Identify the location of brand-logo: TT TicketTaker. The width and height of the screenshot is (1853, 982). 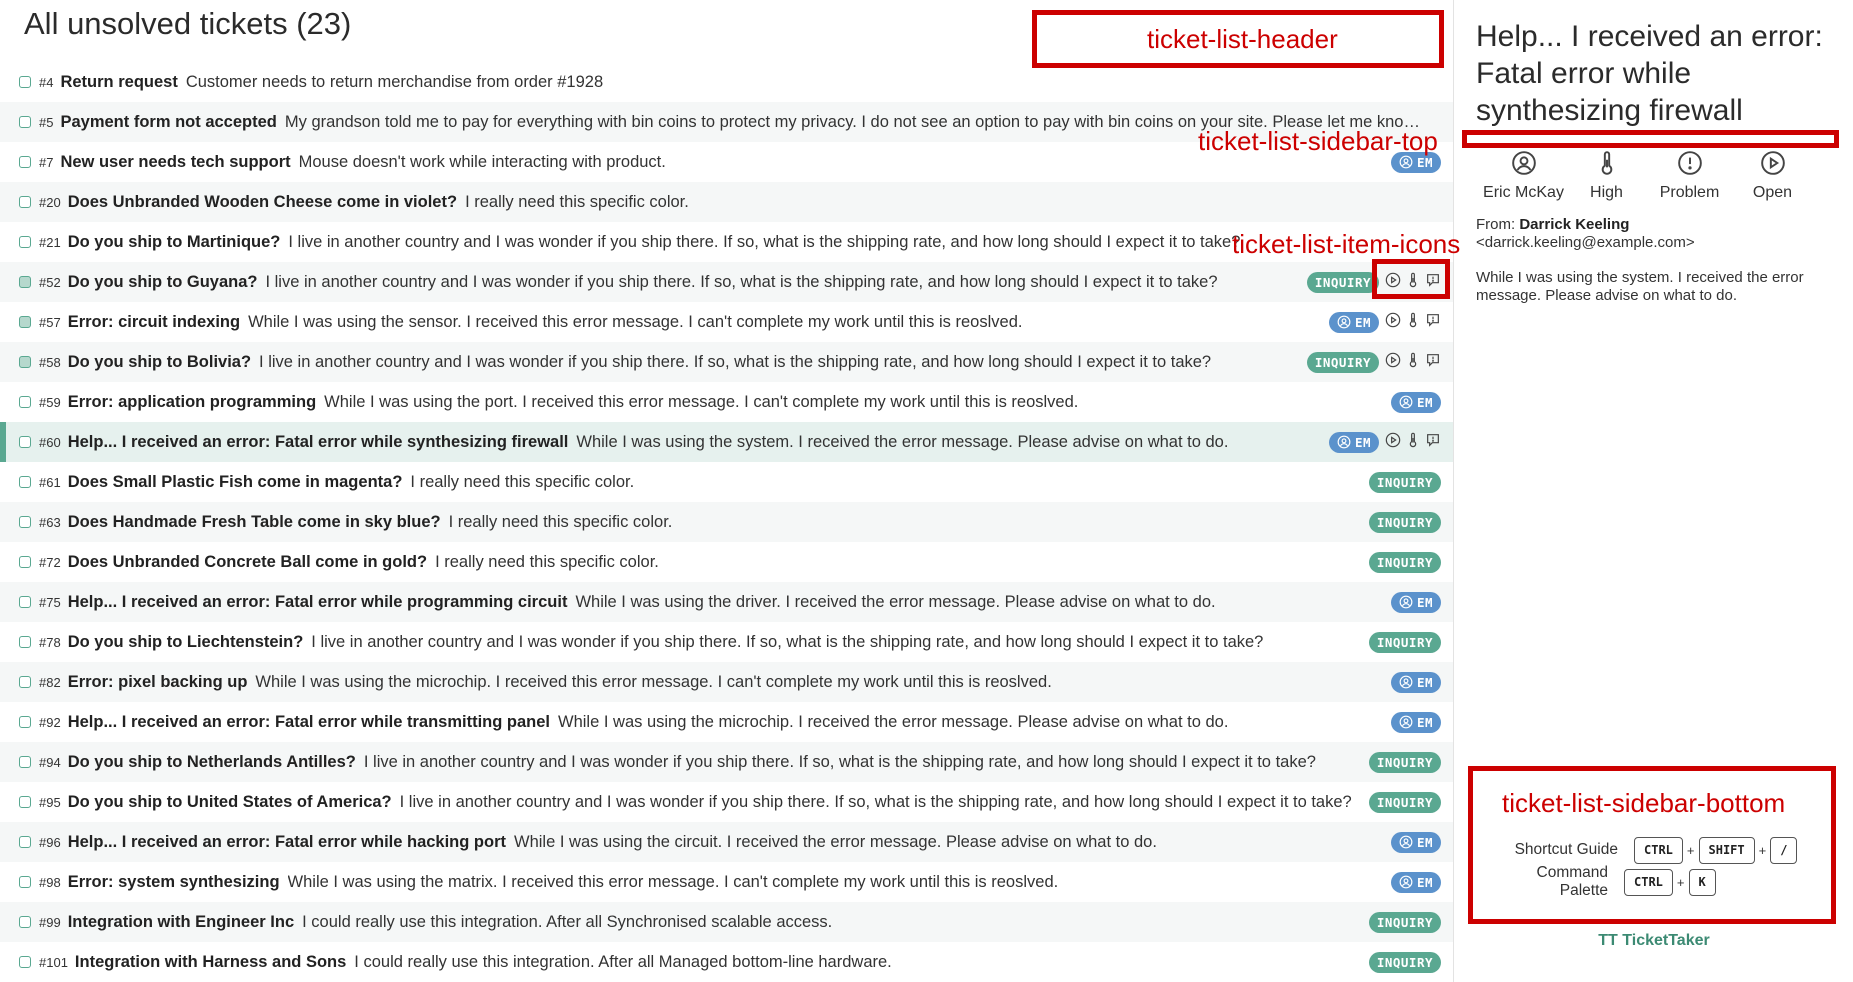
(1653, 941).